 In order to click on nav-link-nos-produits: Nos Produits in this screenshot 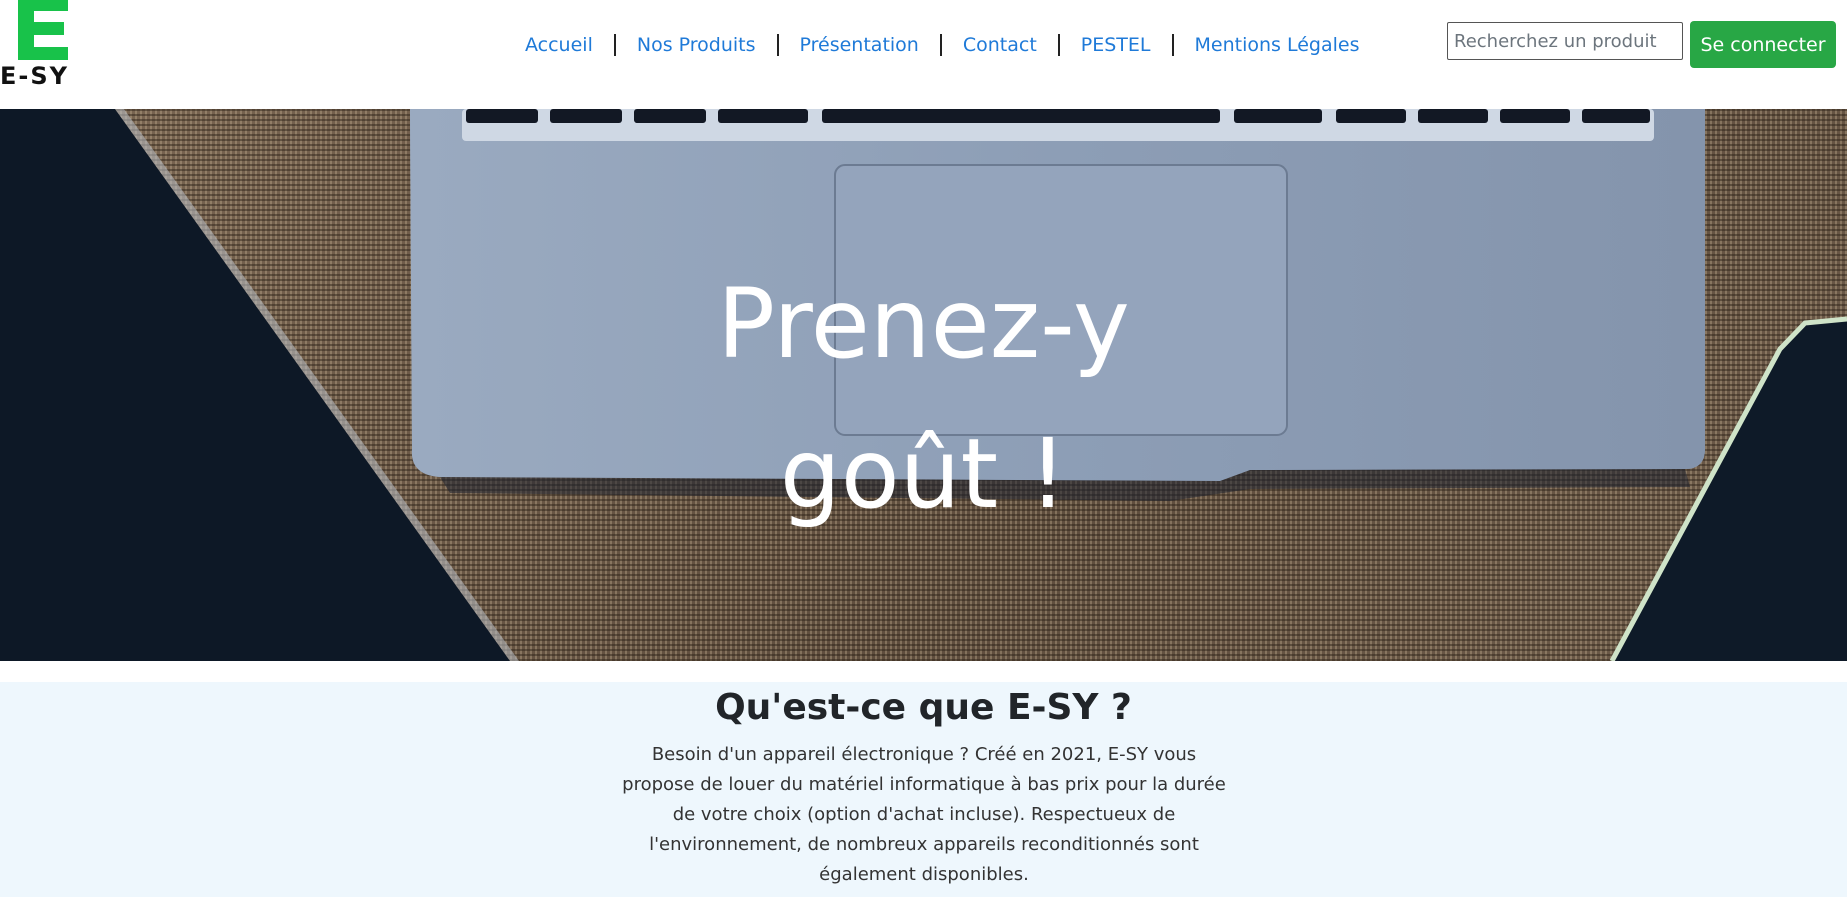, I will do `click(696, 45)`.